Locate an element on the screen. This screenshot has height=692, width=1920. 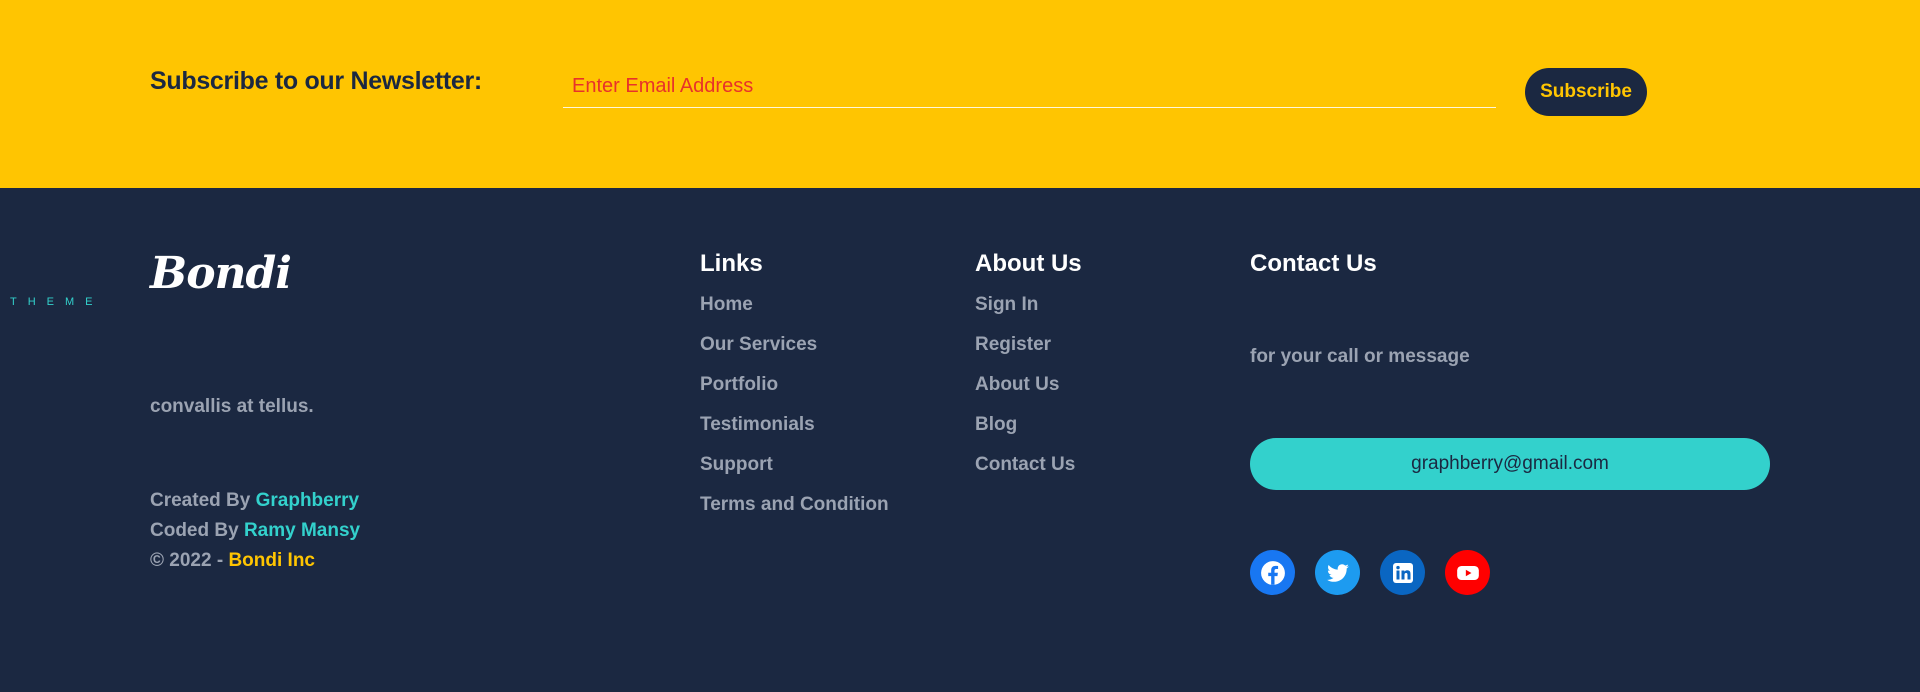
link-our-services: Our Services is located at coordinates (758, 344).